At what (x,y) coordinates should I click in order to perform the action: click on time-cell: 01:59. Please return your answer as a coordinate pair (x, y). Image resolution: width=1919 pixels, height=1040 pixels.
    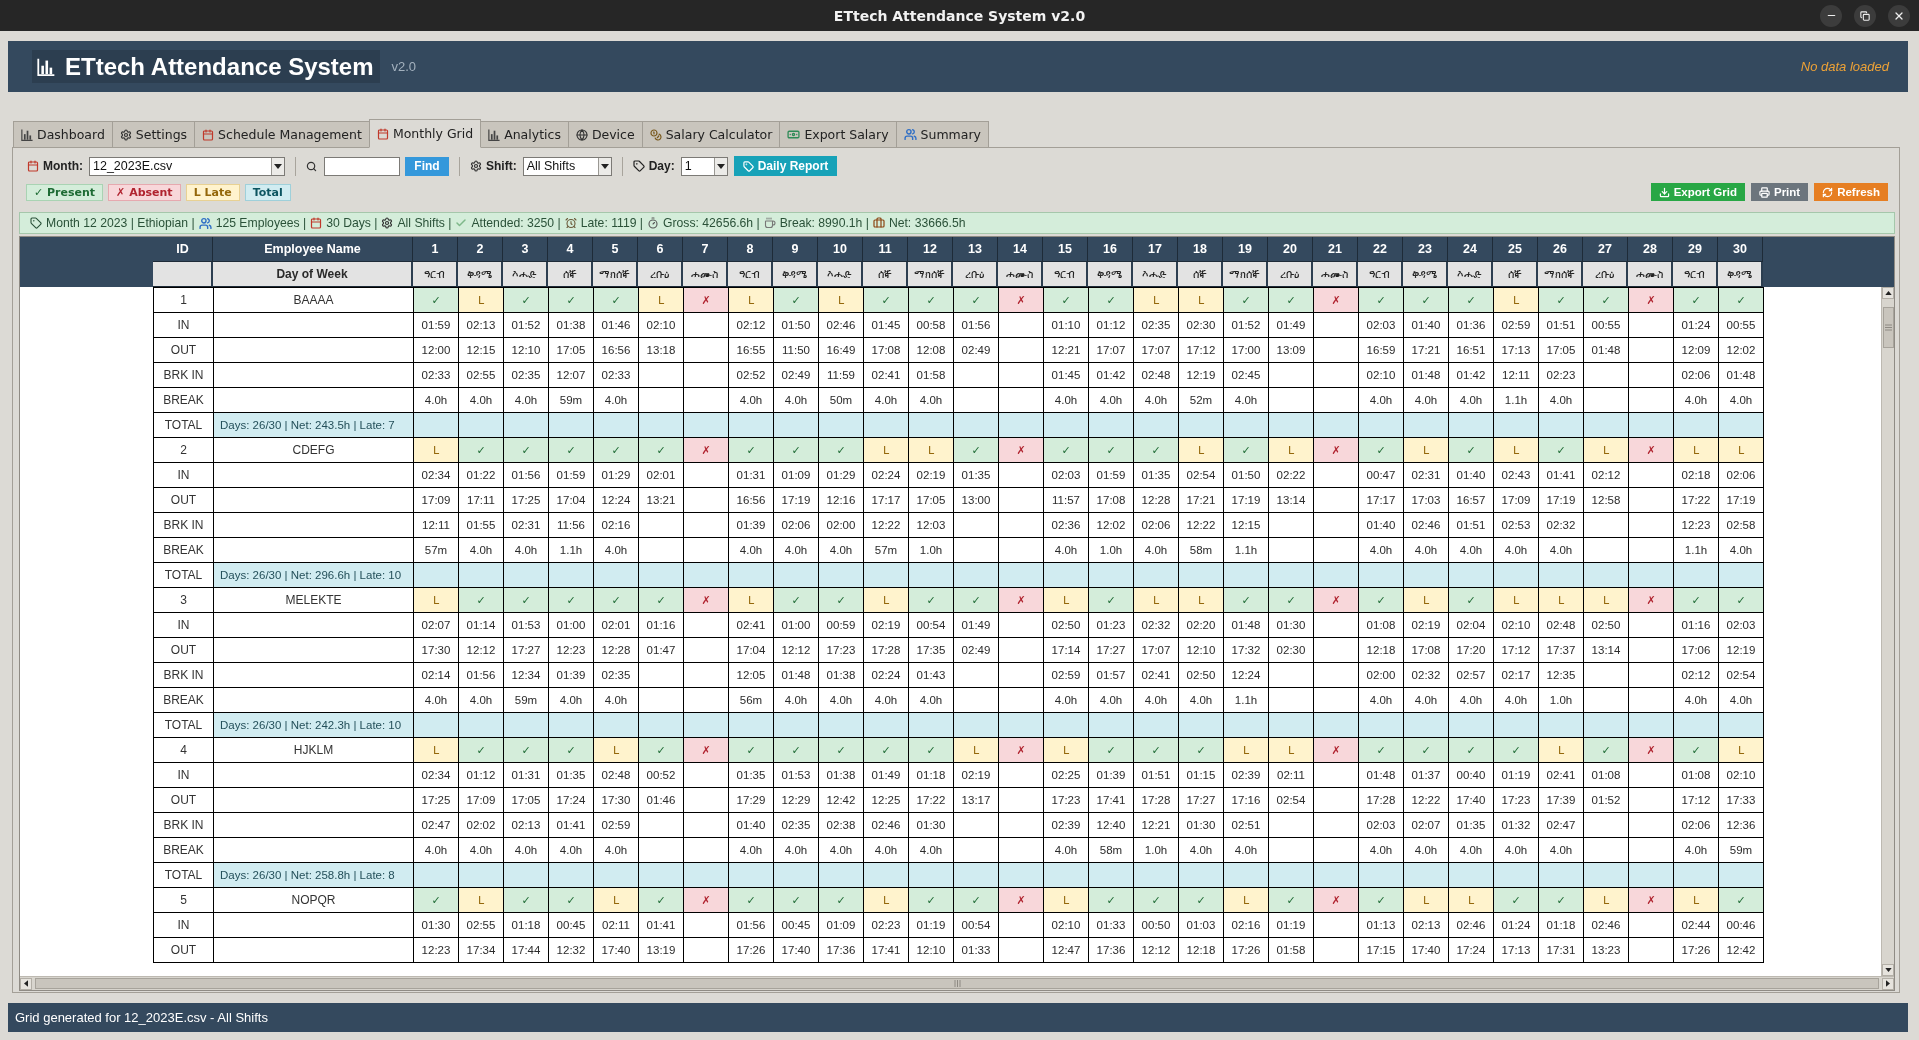
    Looking at the image, I should click on (1111, 475).